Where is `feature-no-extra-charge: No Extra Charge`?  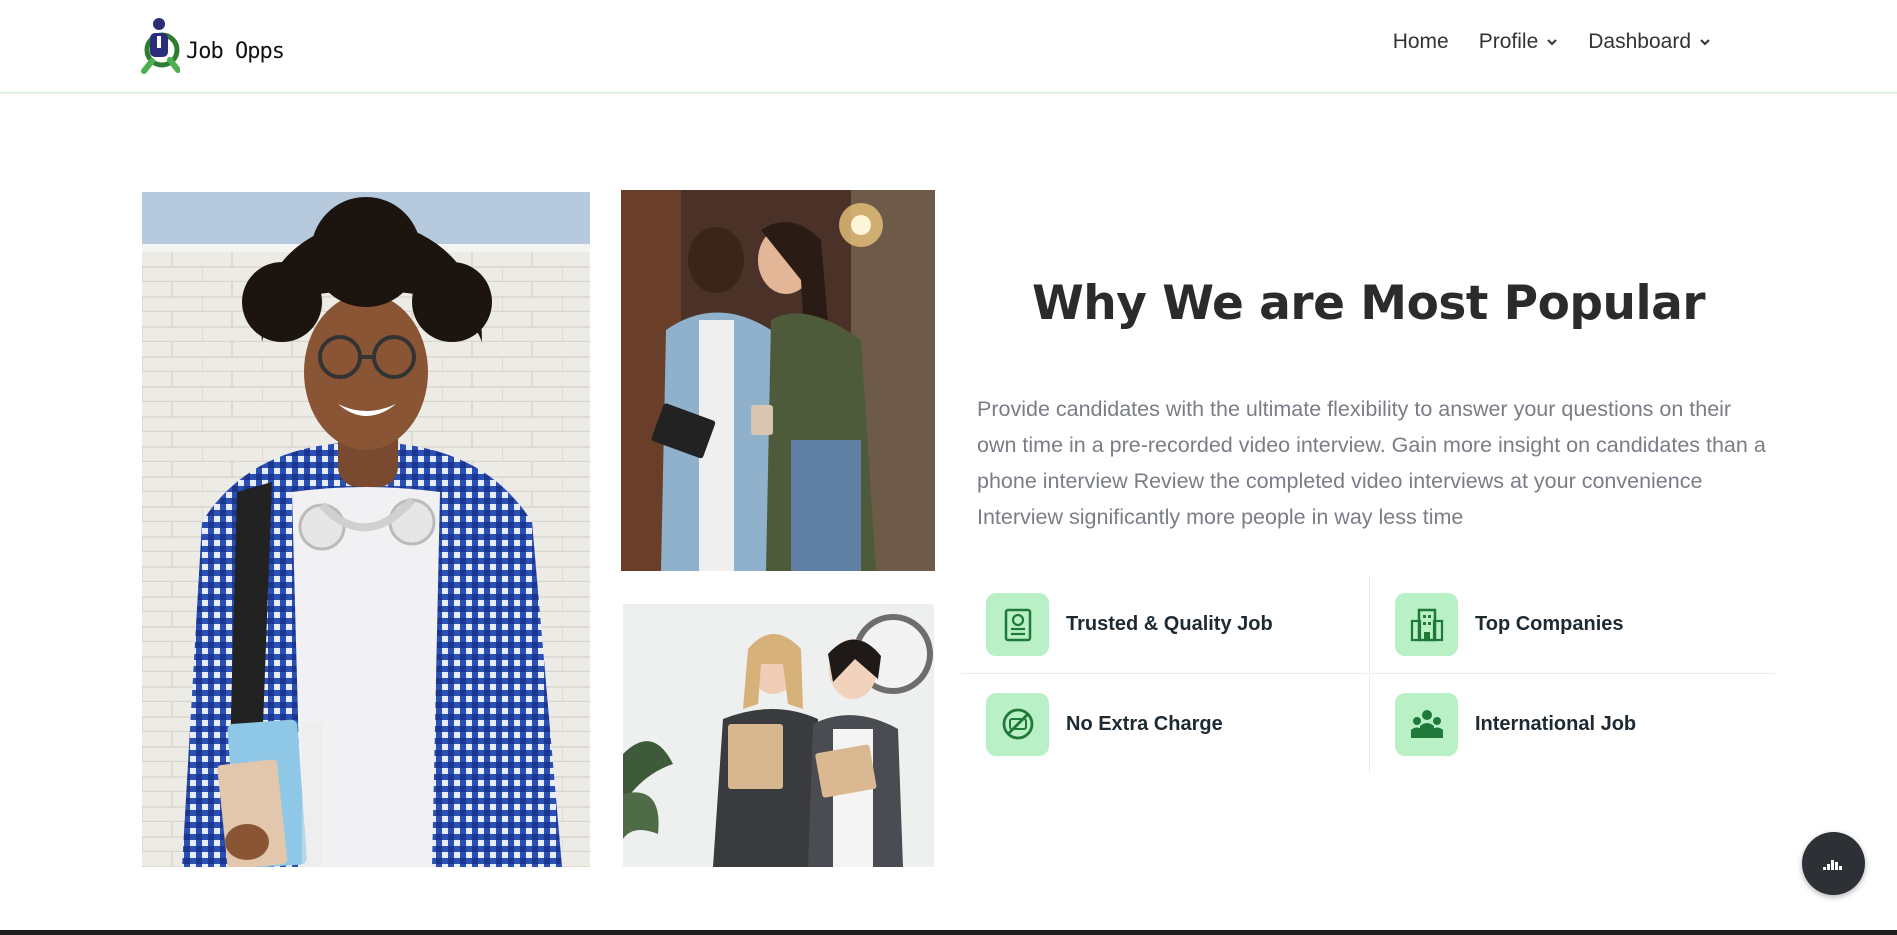
feature-no-extra-charge: No Extra Charge is located at coordinates (1164, 724).